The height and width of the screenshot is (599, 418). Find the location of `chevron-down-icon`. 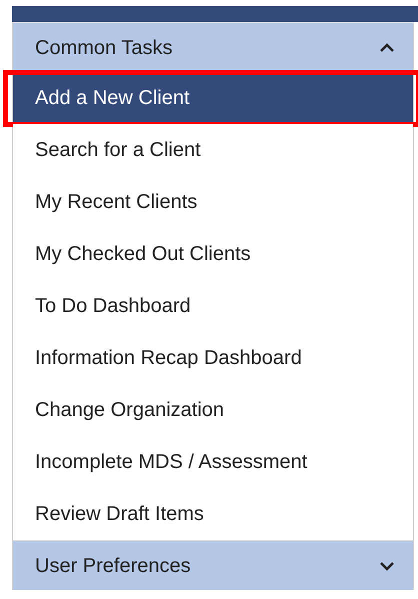

chevron-down-icon is located at coordinates (387, 565).